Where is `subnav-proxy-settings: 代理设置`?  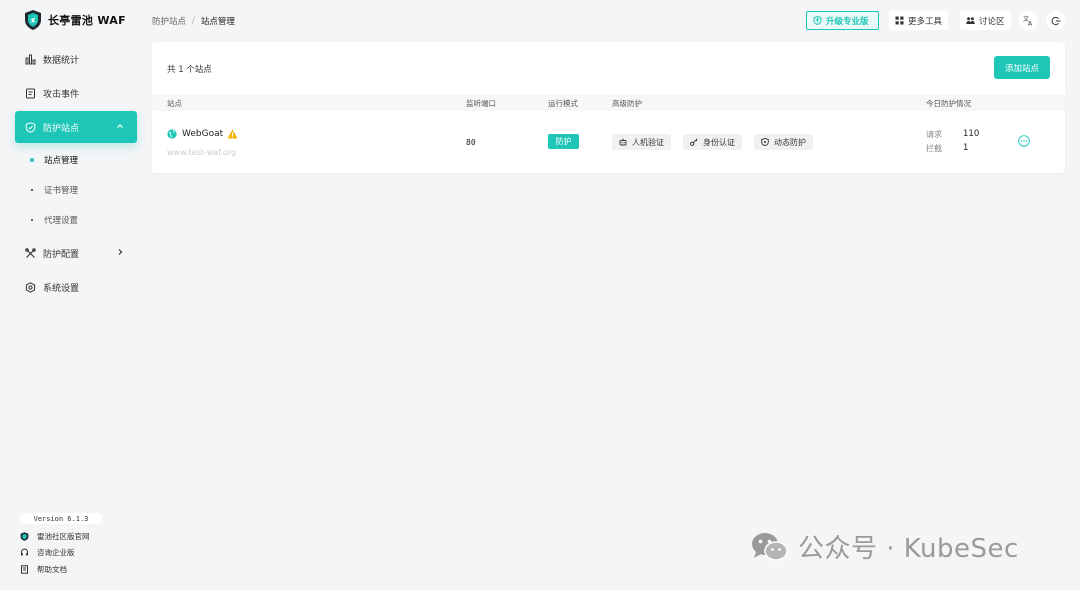
subnav-proxy-settings: 代理设置 is located at coordinates (54, 220).